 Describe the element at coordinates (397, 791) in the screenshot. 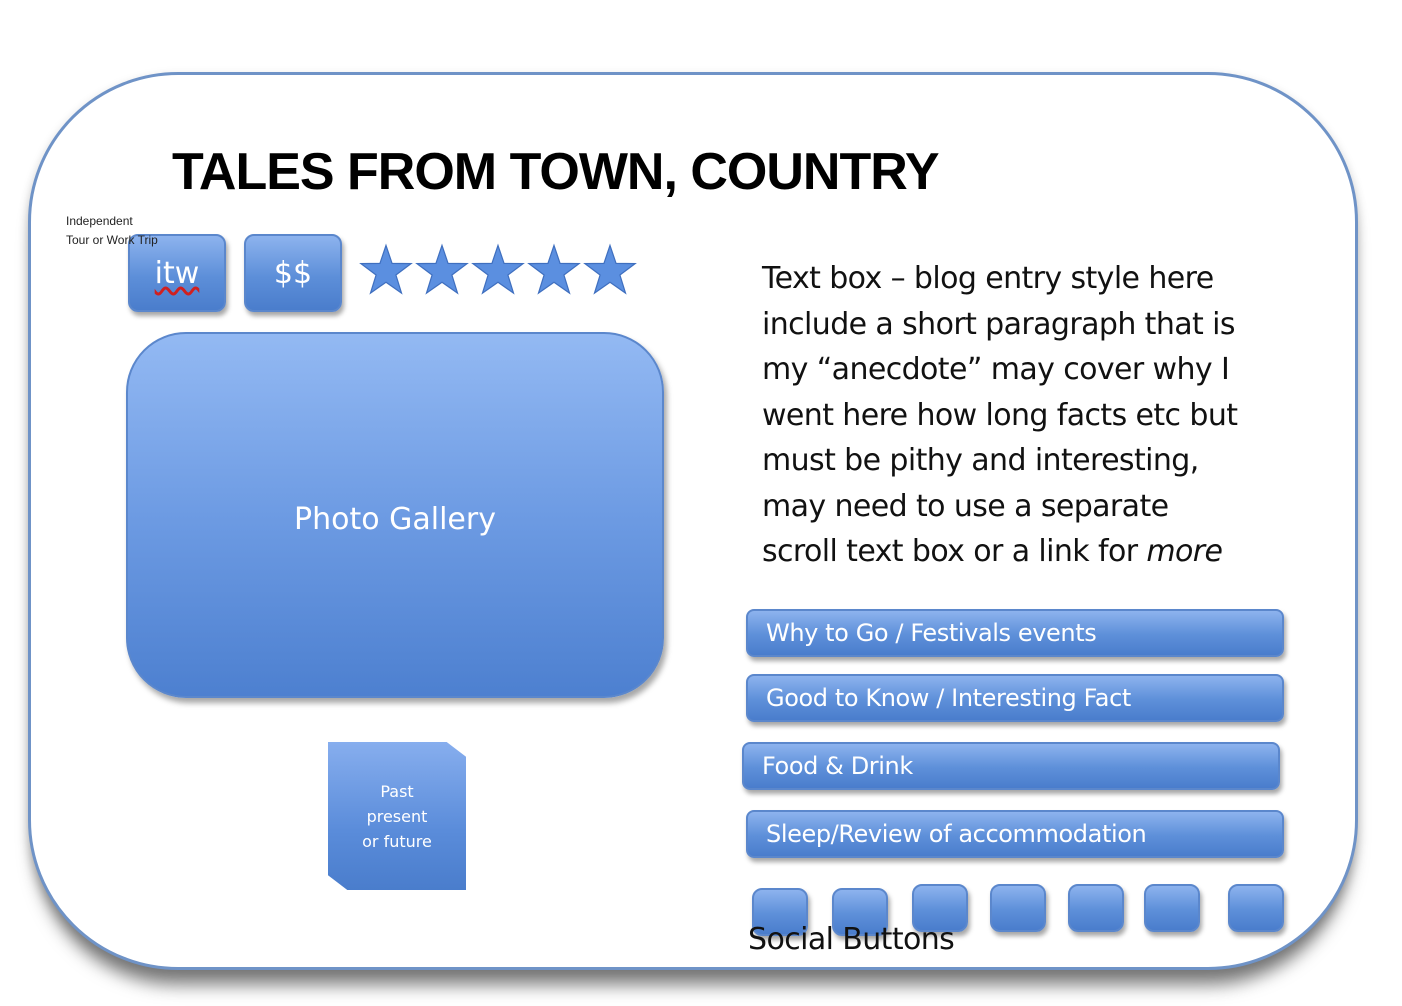

I see `time-tag-line: Past` at that location.